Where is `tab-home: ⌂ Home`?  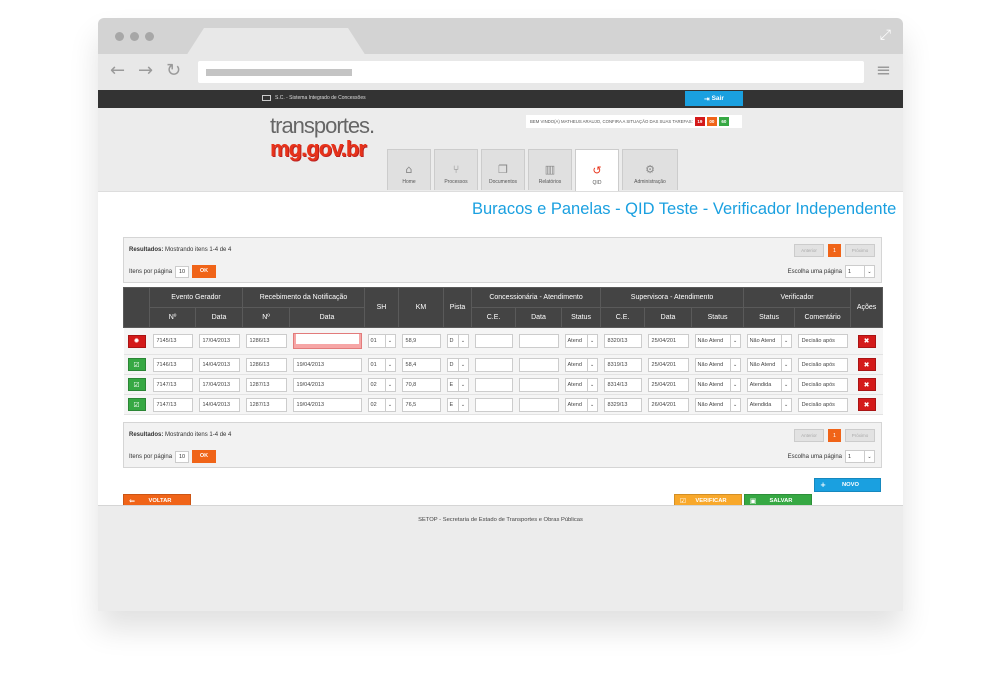 tab-home: ⌂ Home is located at coordinates (409, 169).